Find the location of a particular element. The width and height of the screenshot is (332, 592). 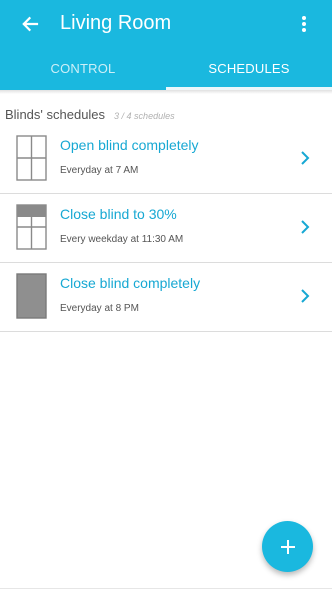

plus-icon is located at coordinates (287, 546).